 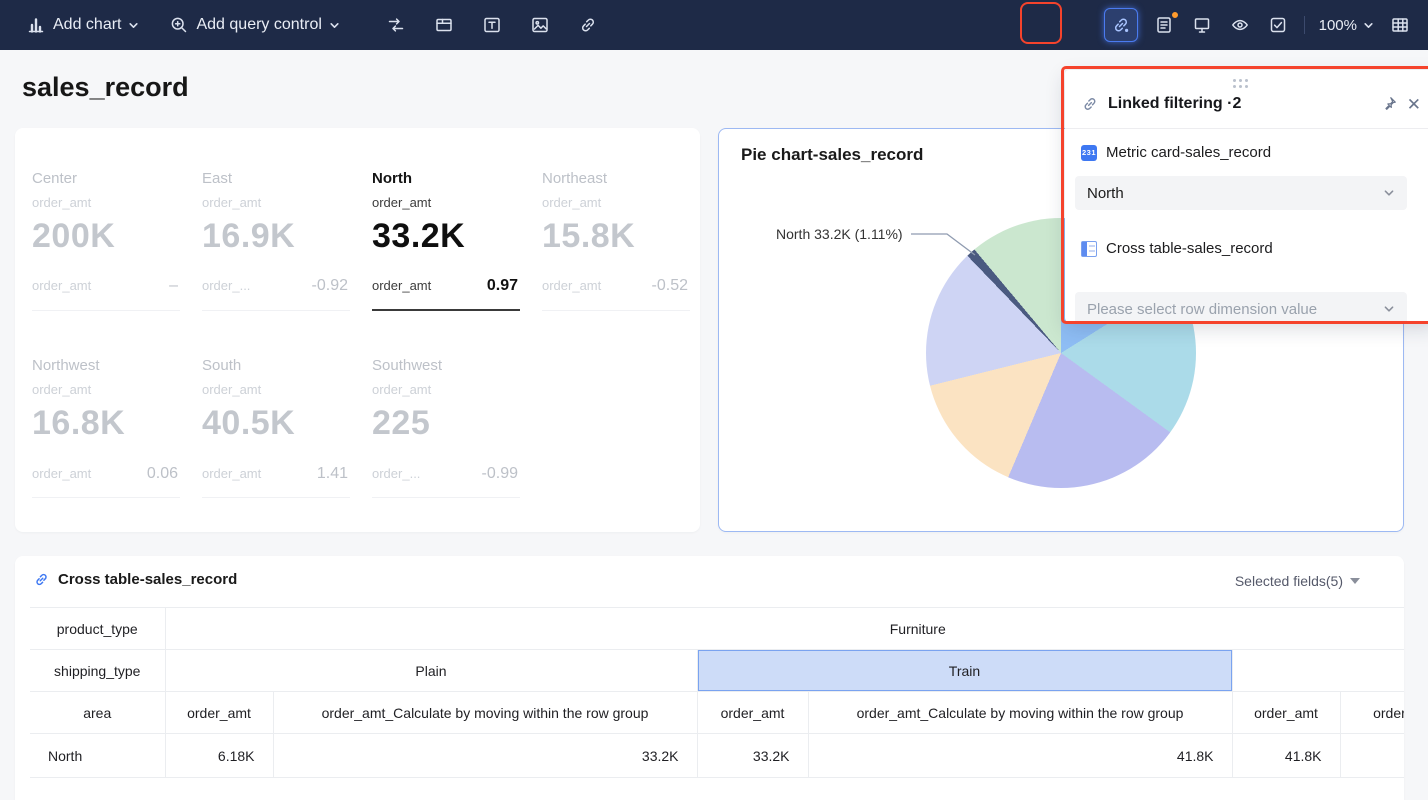 I want to click on metric-region: Southwest, so click(x=407, y=366).